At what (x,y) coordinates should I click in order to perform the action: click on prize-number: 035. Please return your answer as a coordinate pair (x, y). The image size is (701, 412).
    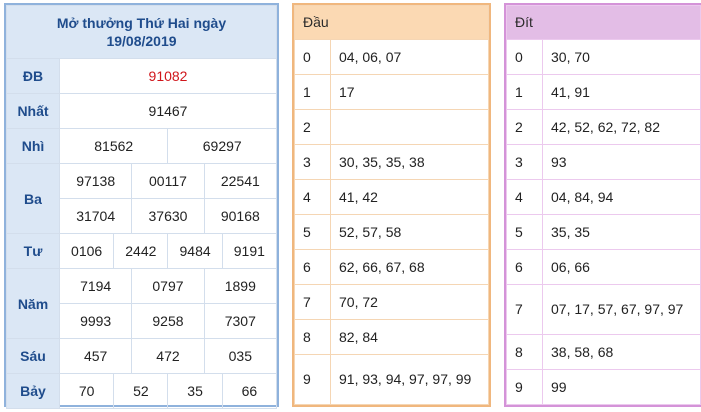
    Looking at the image, I should click on (240, 356).